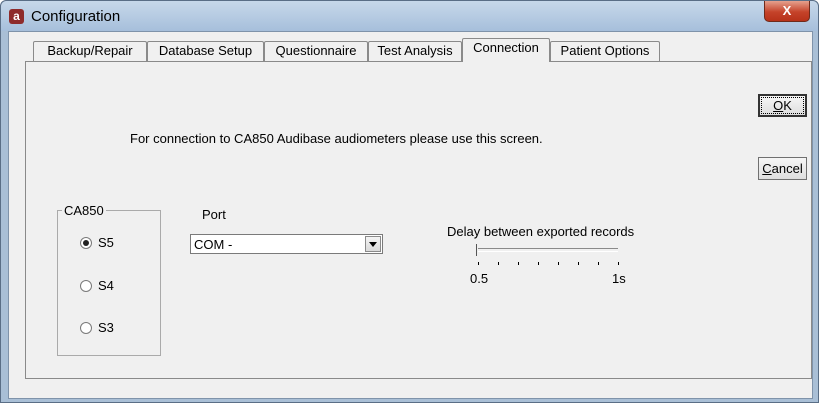 This screenshot has width=819, height=403. What do you see at coordinates (90, 51) in the screenshot?
I see `tab-backup-repair: Backup/Repair` at bounding box center [90, 51].